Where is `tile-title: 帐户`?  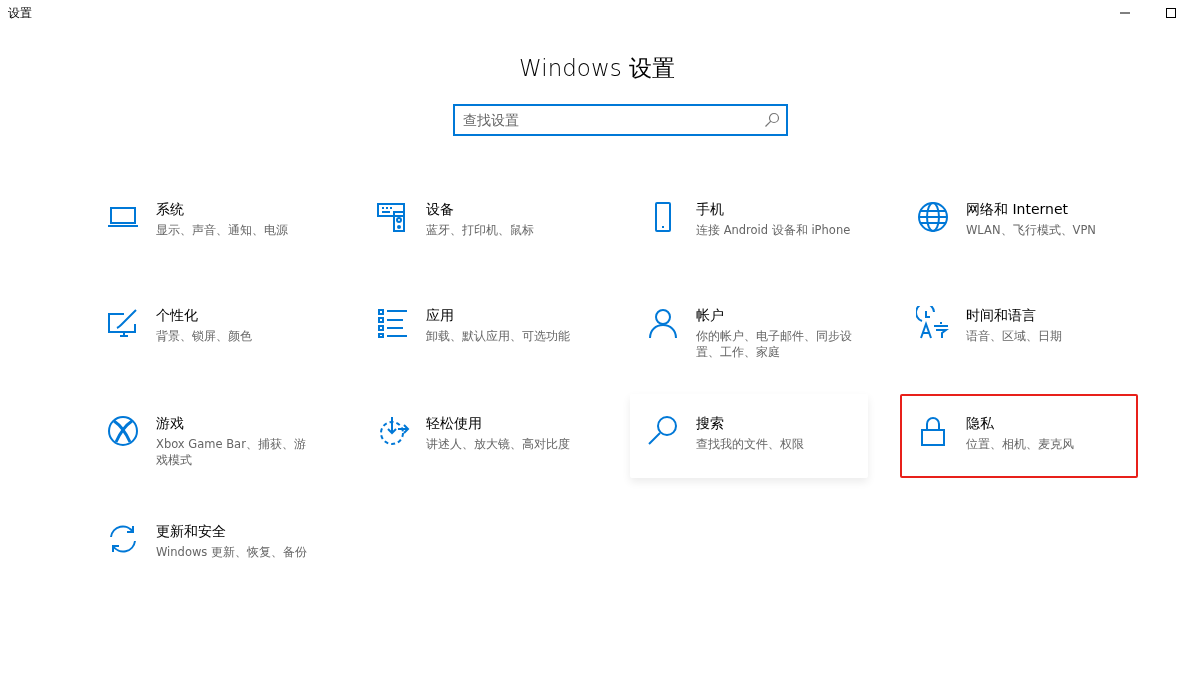
tile-title: 帐户 is located at coordinates (710, 315).